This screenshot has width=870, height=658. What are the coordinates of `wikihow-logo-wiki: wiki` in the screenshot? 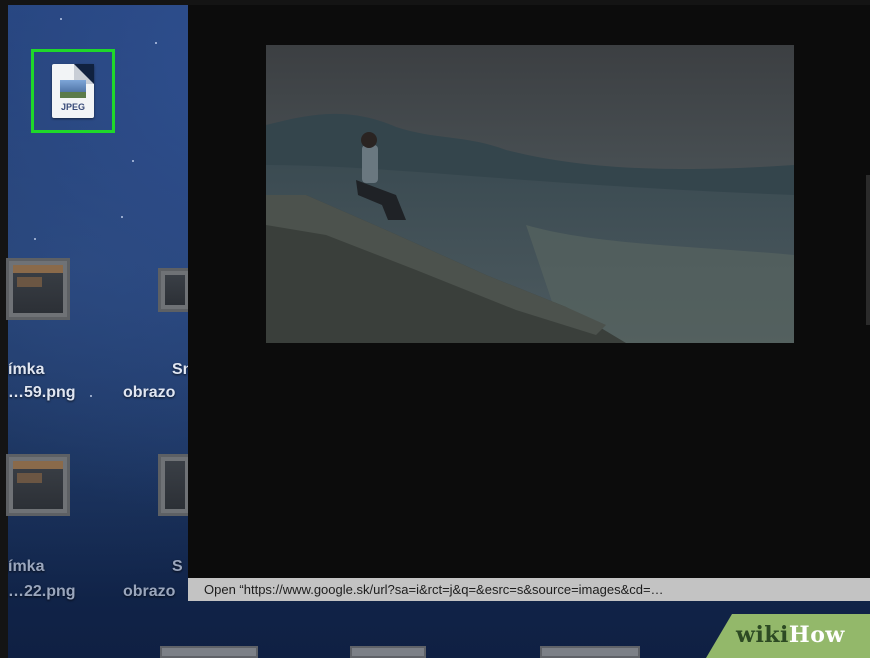 It's located at (762, 635).